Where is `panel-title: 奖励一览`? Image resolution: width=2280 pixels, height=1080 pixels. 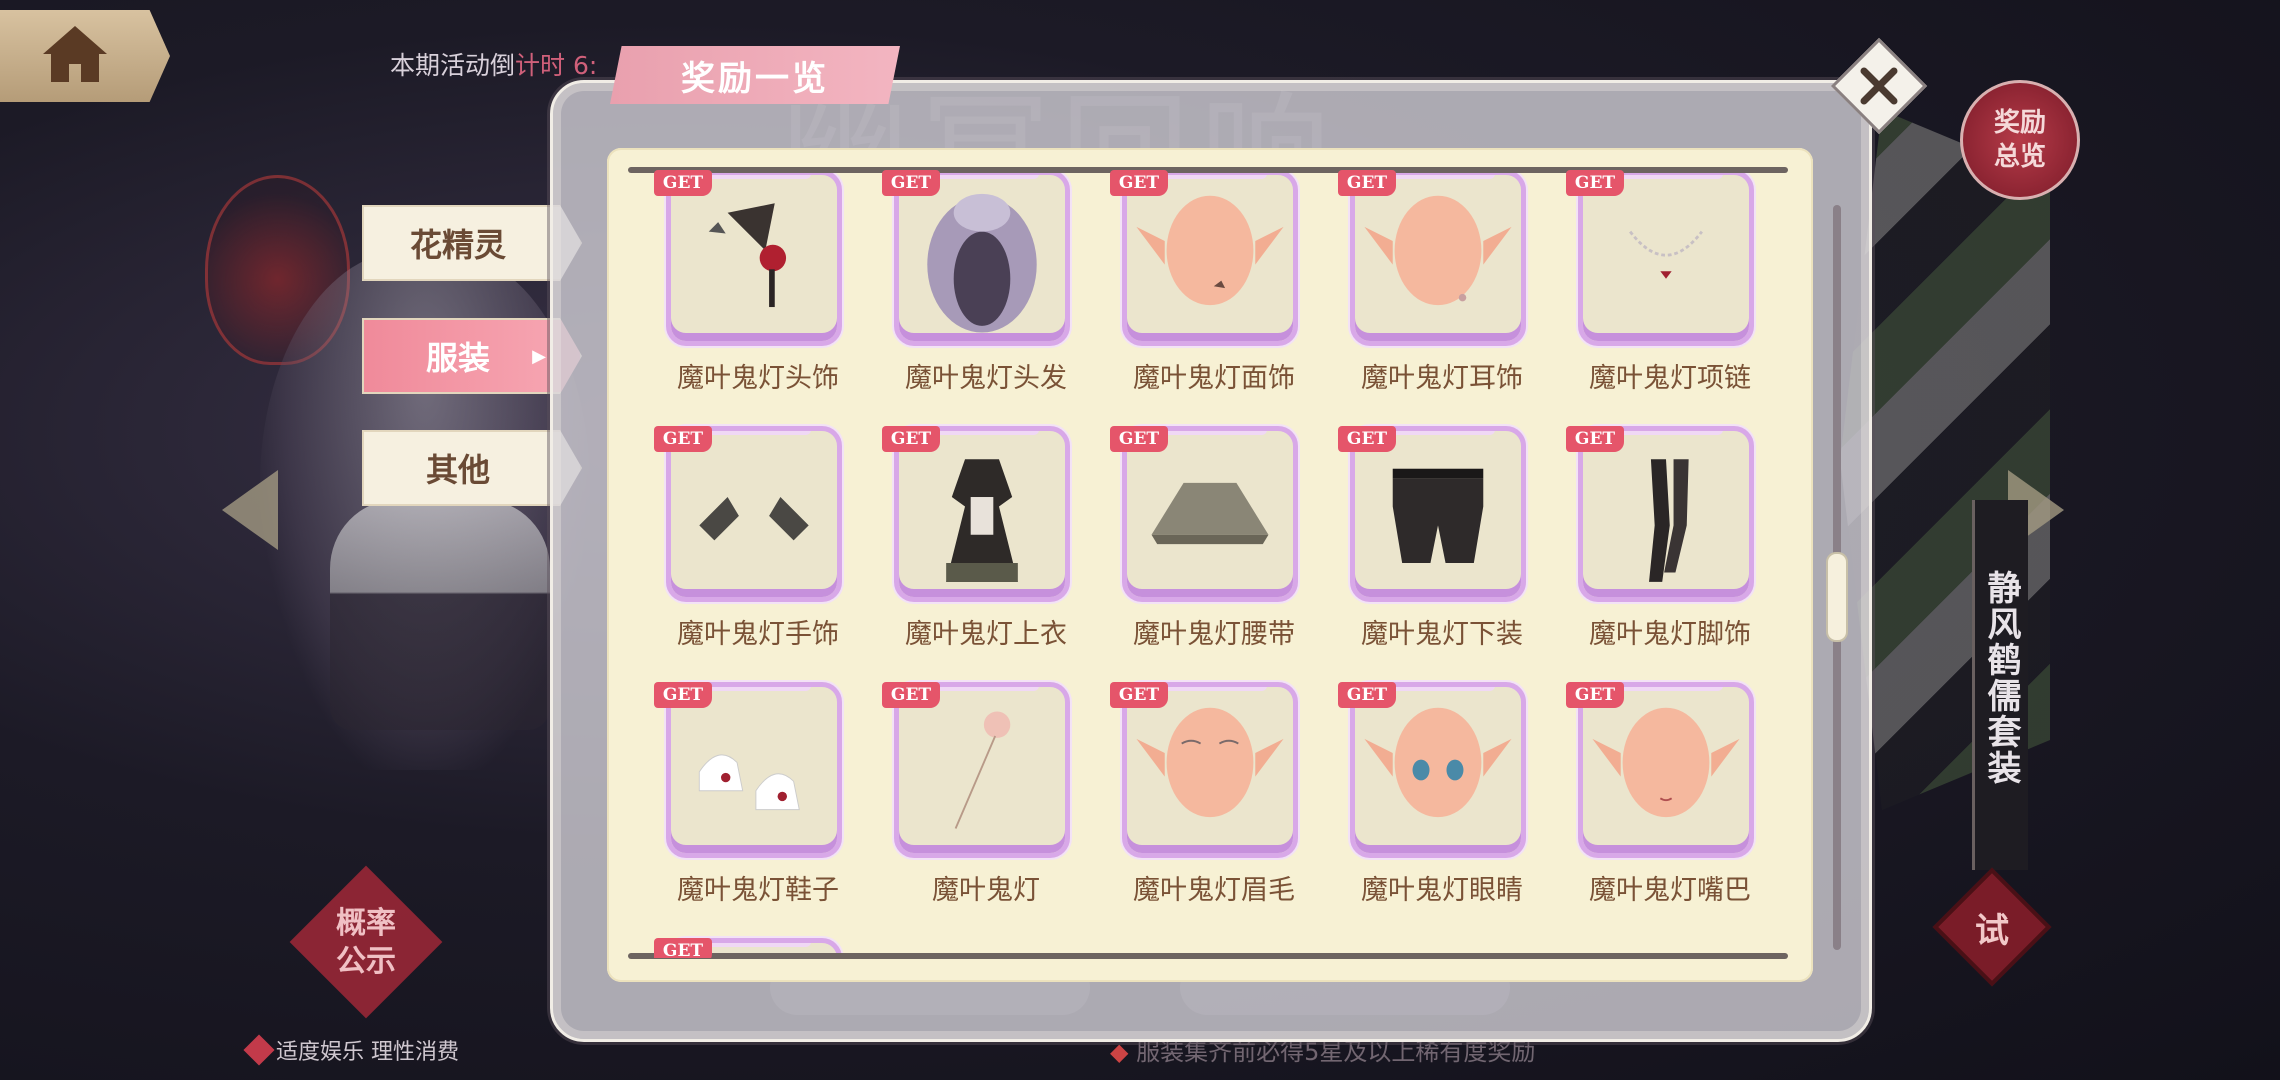
panel-title: 奖励一览 is located at coordinates (755, 75).